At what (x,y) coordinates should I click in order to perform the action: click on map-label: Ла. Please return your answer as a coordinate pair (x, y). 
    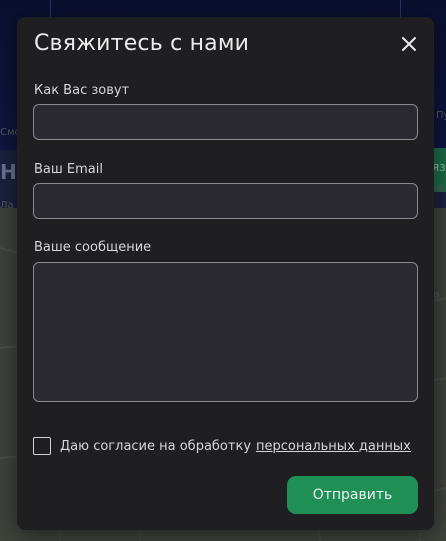
    Looking at the image, I should click on (7, 205).